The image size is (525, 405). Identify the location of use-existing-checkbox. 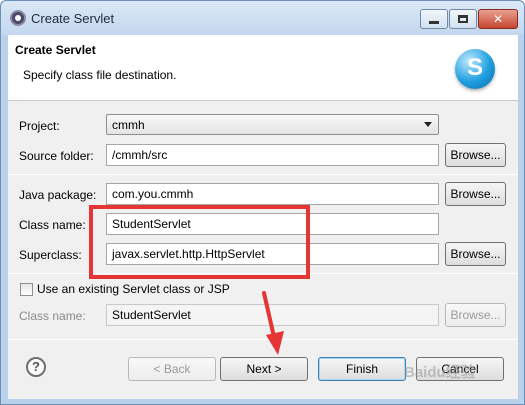
(26, 289).